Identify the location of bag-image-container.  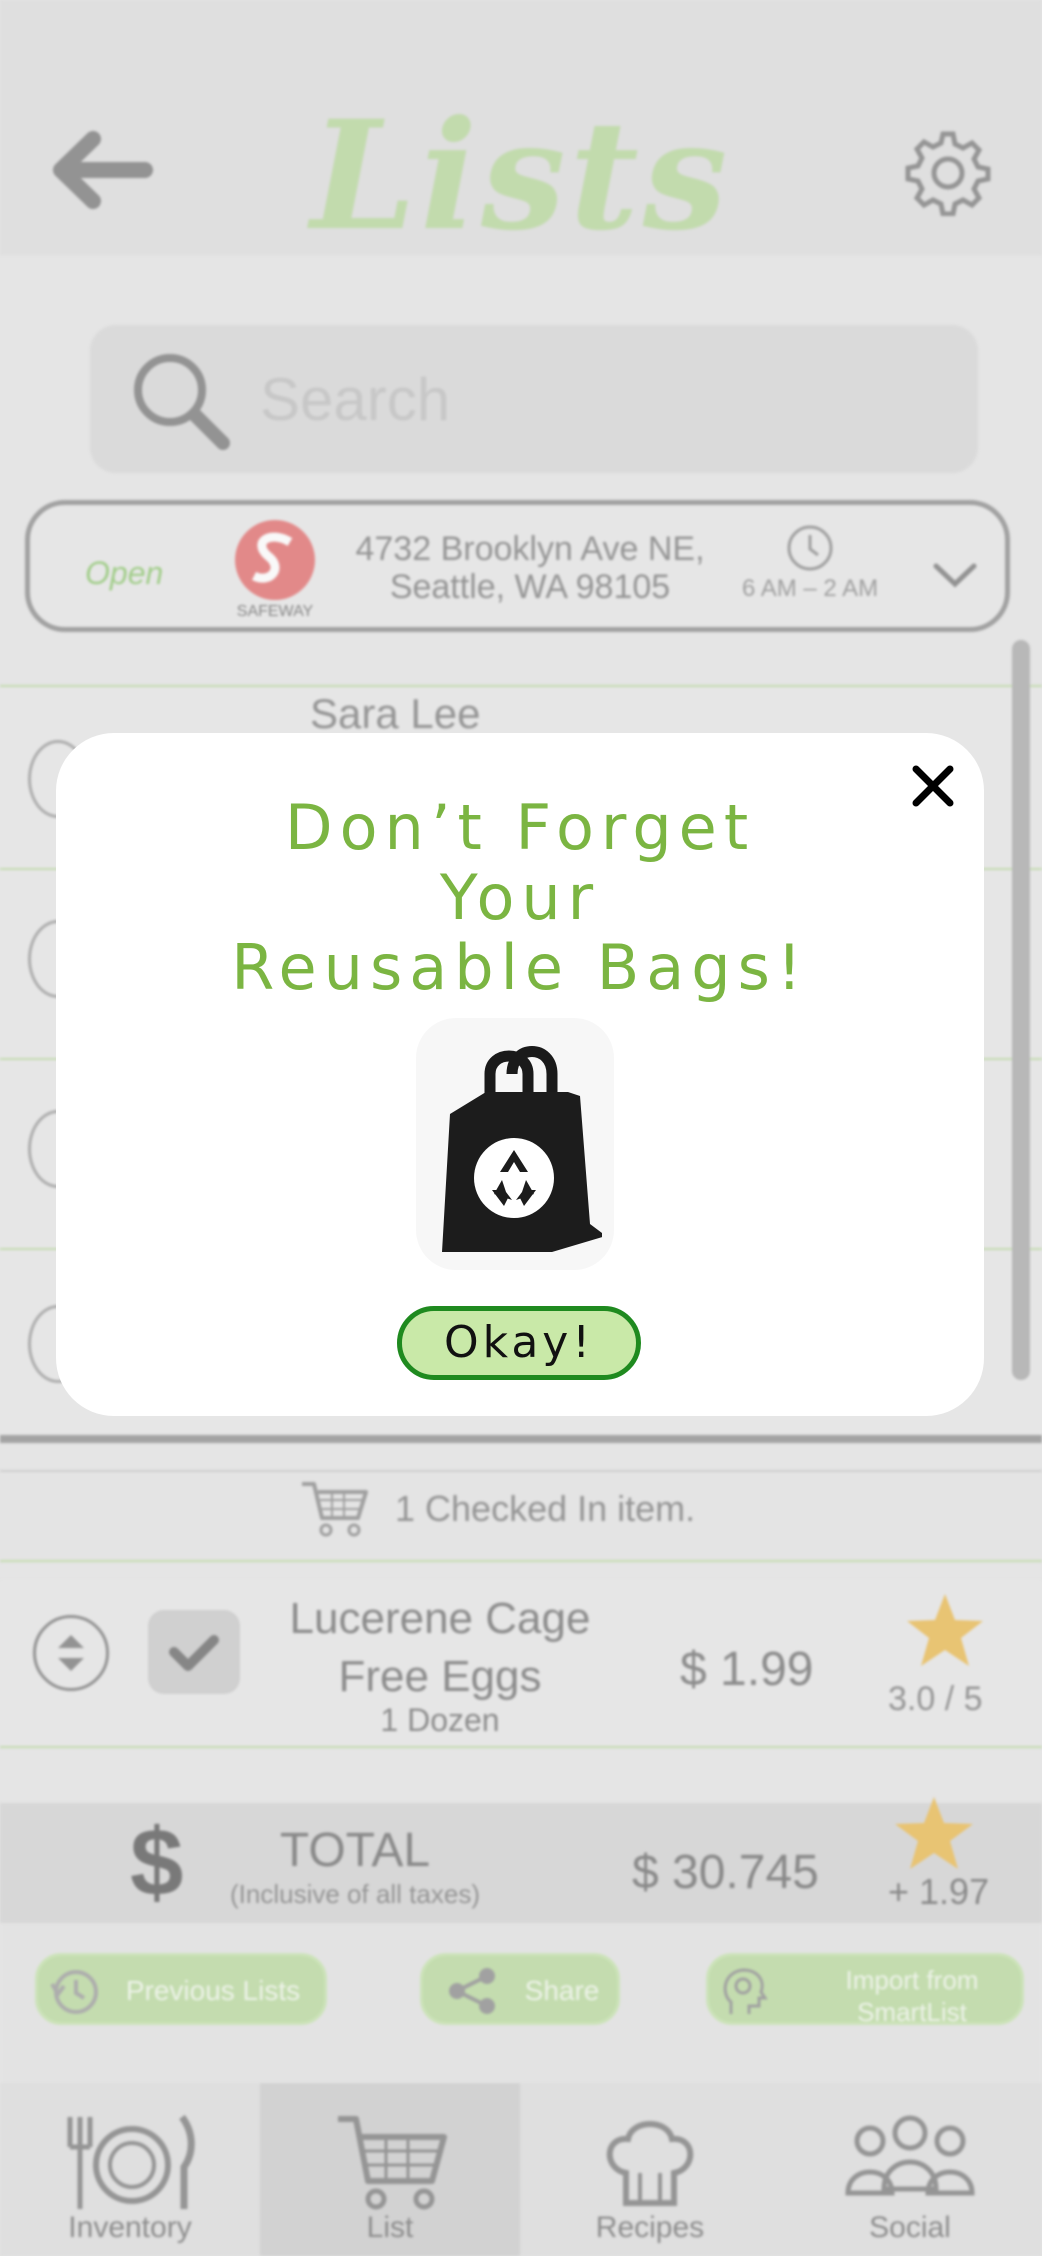
(515, 1144).